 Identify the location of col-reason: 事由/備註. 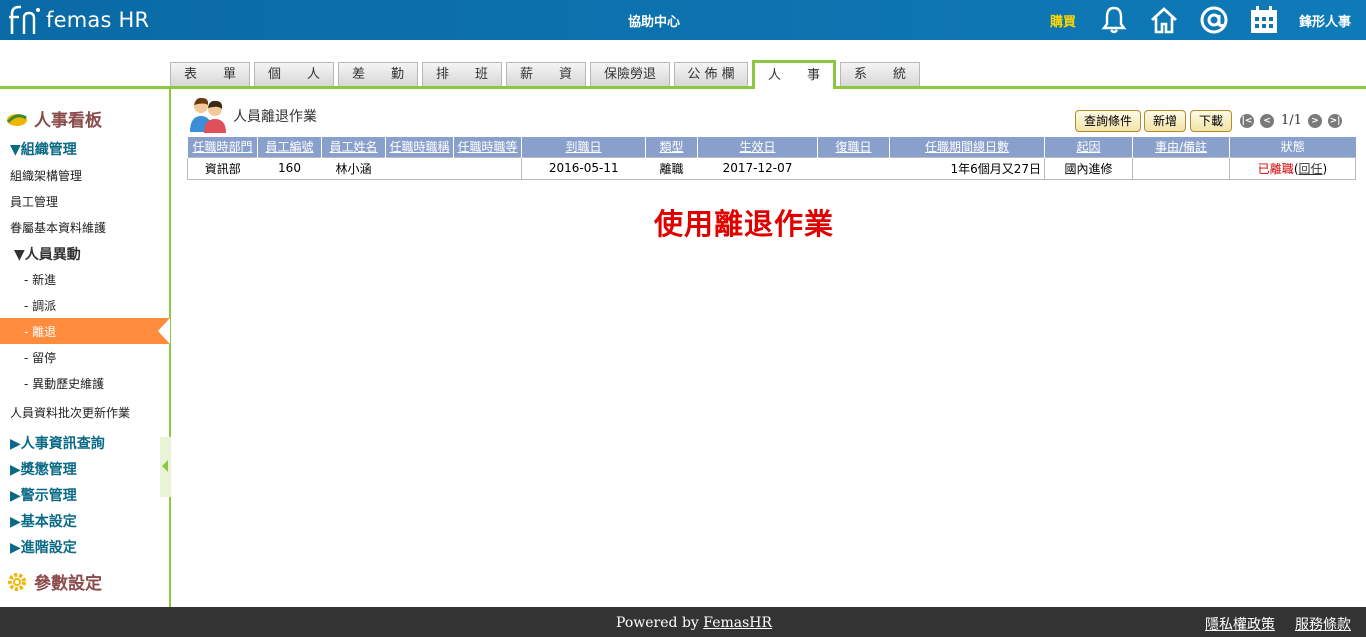
(1181, 147).